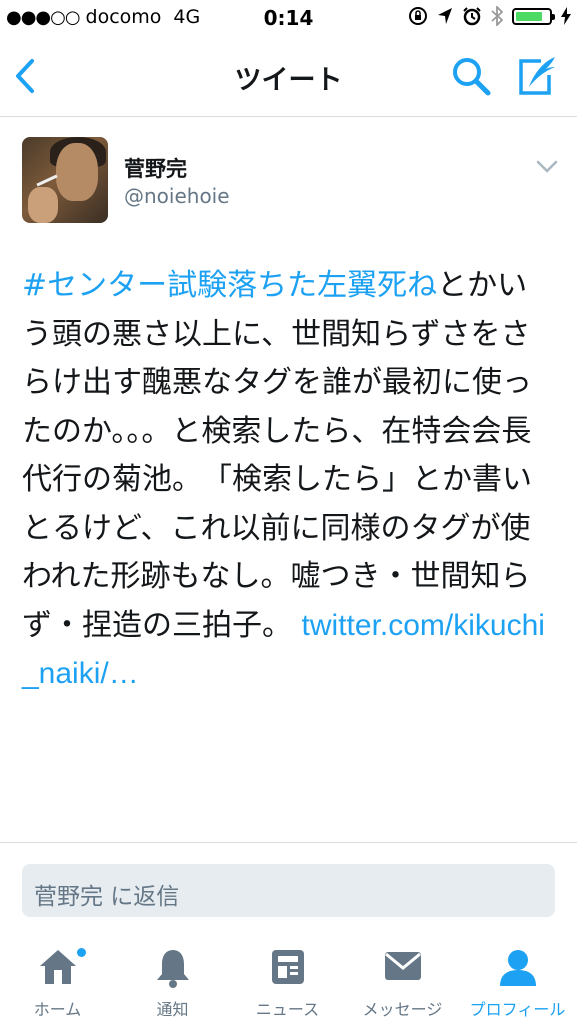 Image resolution: width=577 pixels, height=1024 pixels. Describe the element at coordinates (497, 16) in the screenshot. I see `bluetooth-icon` at that location.